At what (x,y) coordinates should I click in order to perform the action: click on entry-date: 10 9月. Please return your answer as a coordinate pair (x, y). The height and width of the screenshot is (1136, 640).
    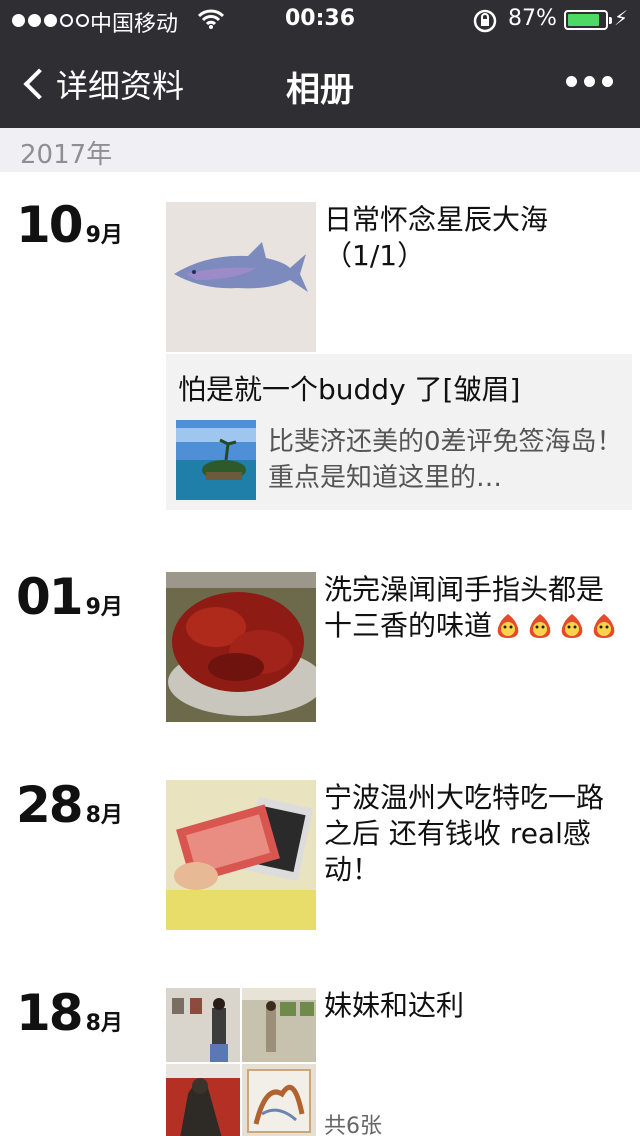
    Looking at the image, I should click on (69, 225).